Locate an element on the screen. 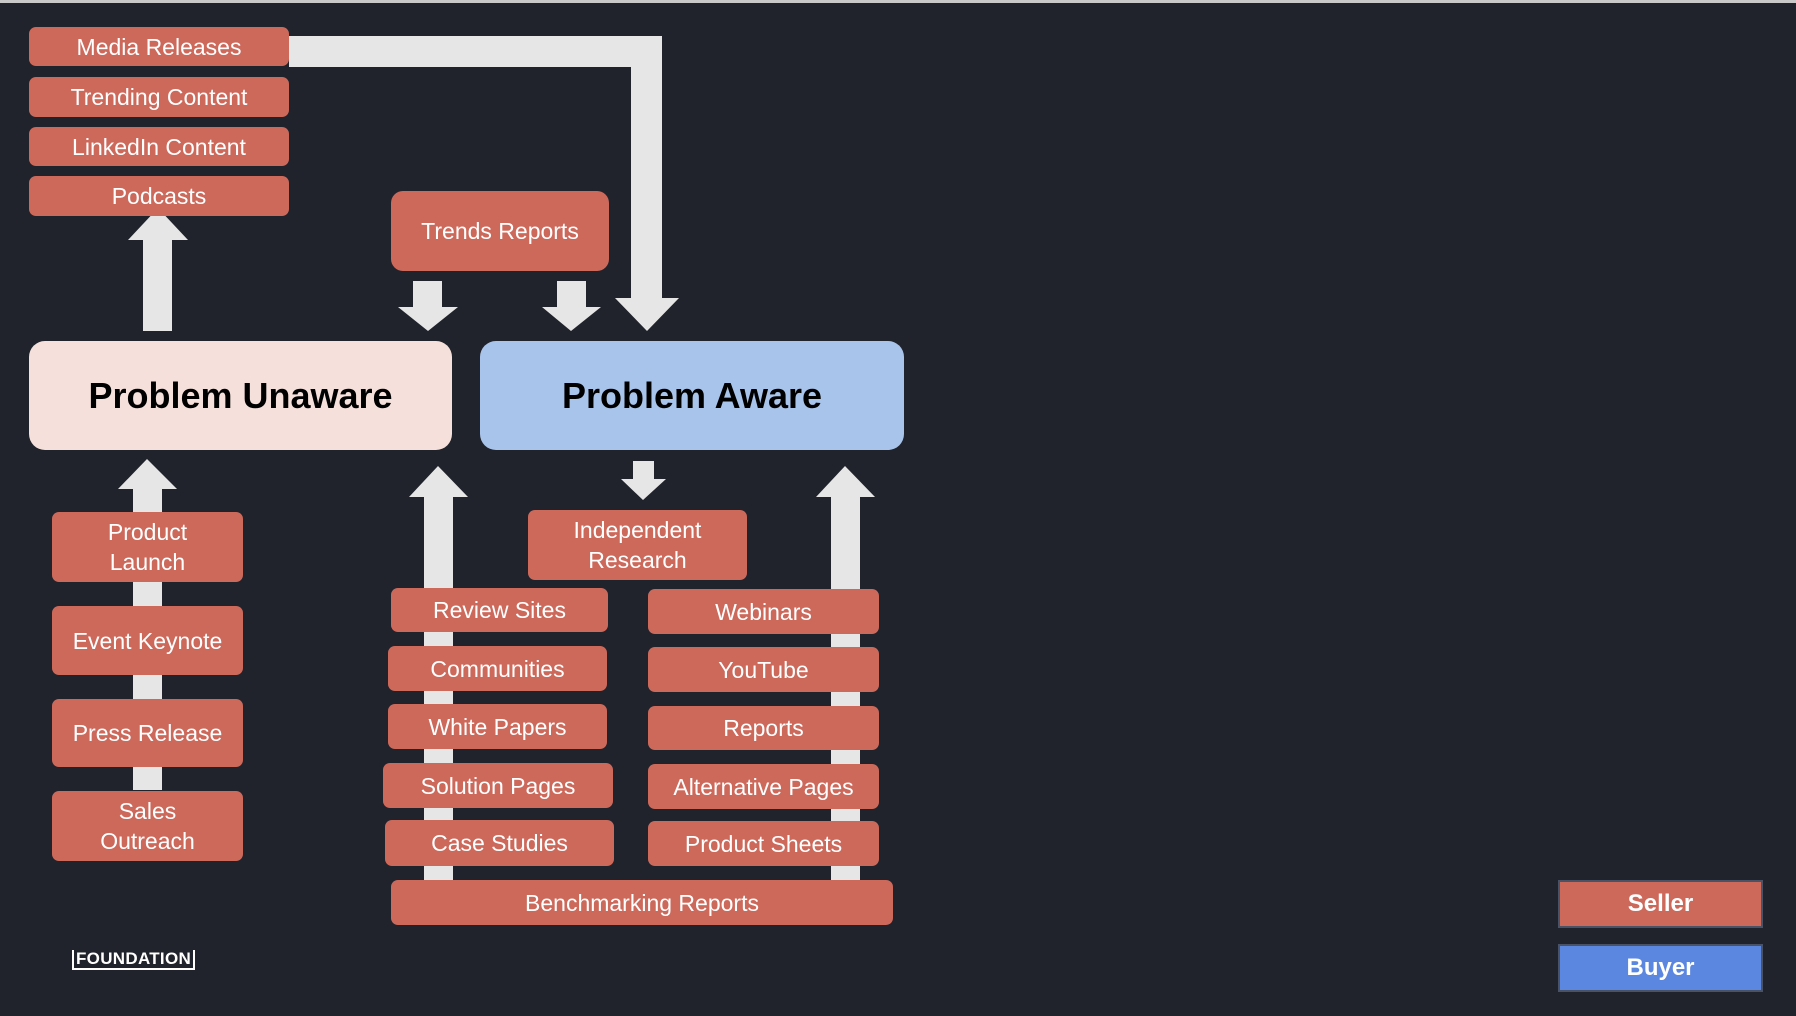 Image resolution: width=1796 pixels, height=1016 pixels. seller-box-sales-outreach: Sales Outreach is located at coordinates (147, 826).